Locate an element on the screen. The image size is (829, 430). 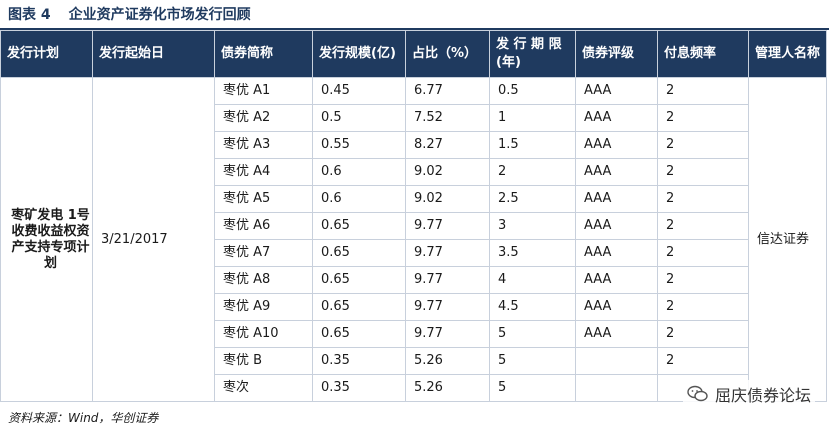
table-cell: 枣优 A6 is located at coordinates (263, 226).